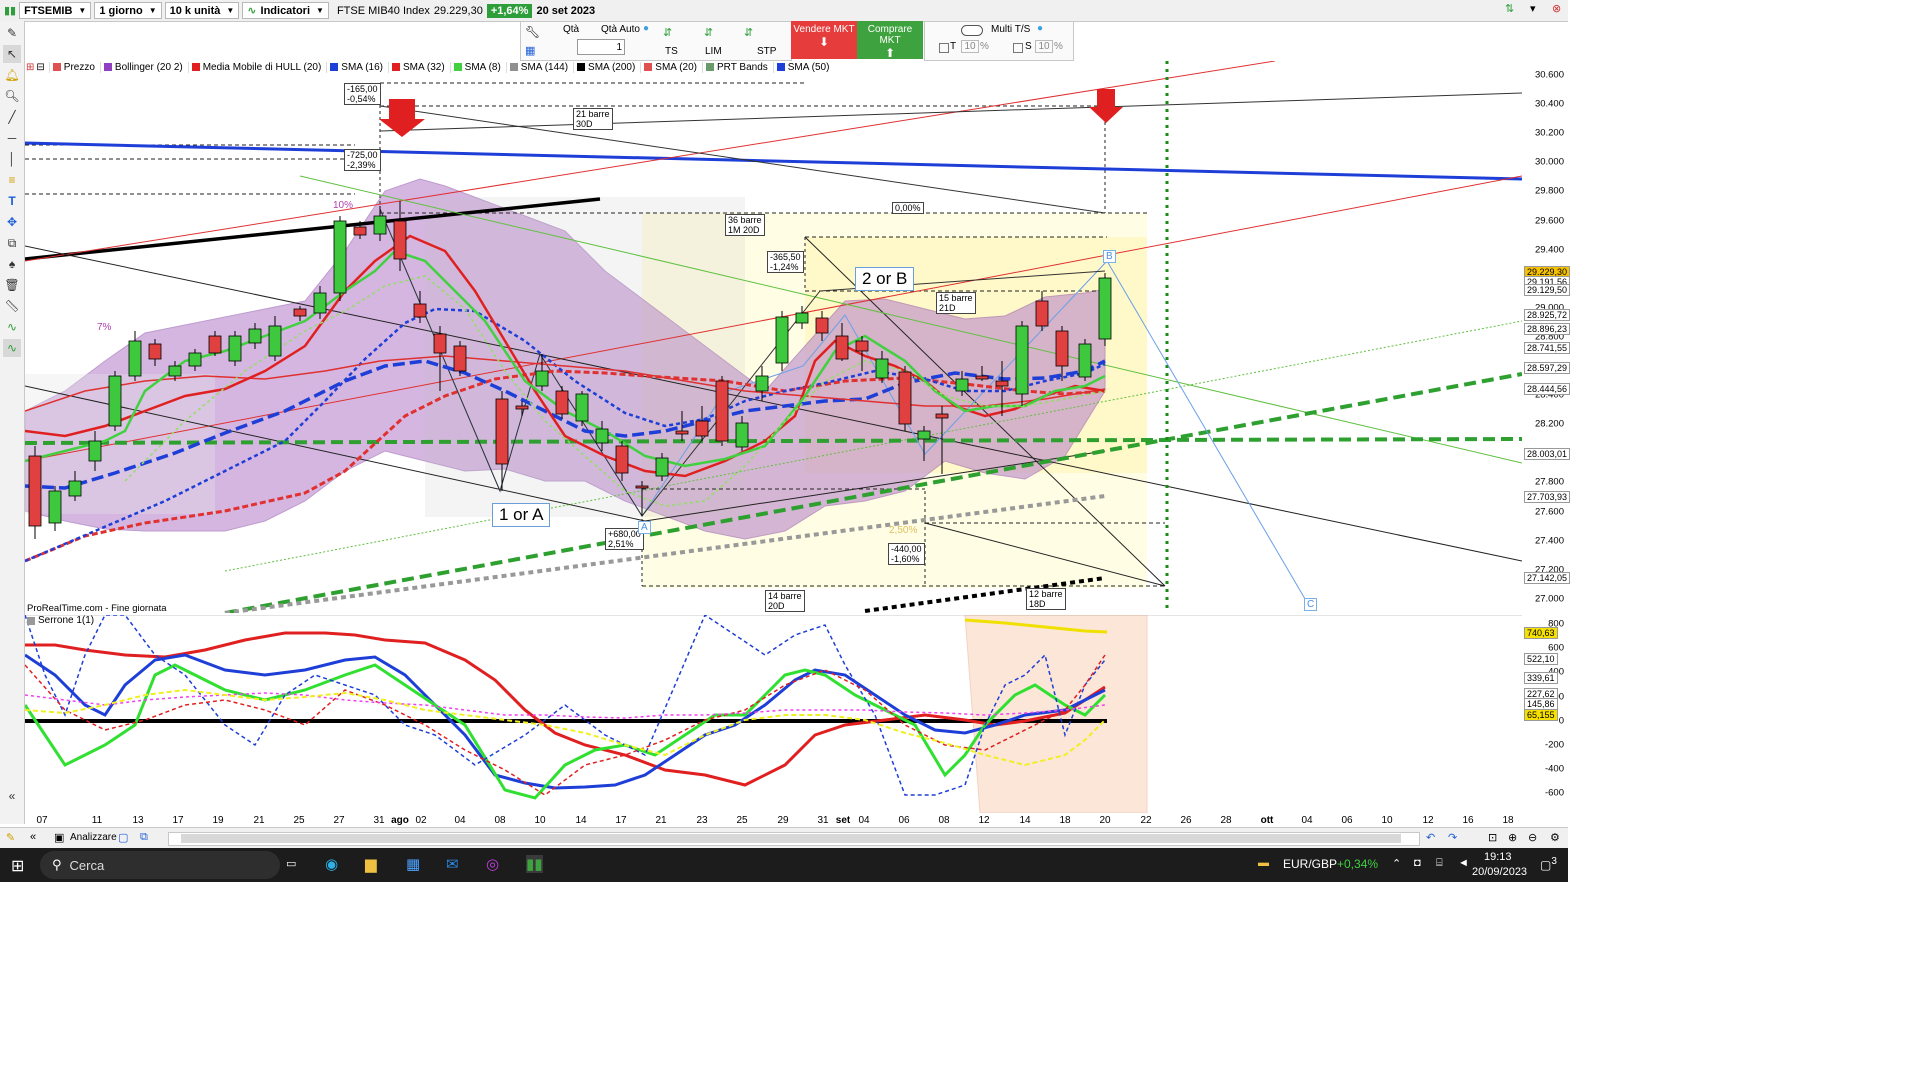 This screenshot has width=1920, height=1080. What do you see at coordinates (452, 864) in the screenshot?
I see `mail-icon: ✉` at bounding box center [452, 864].